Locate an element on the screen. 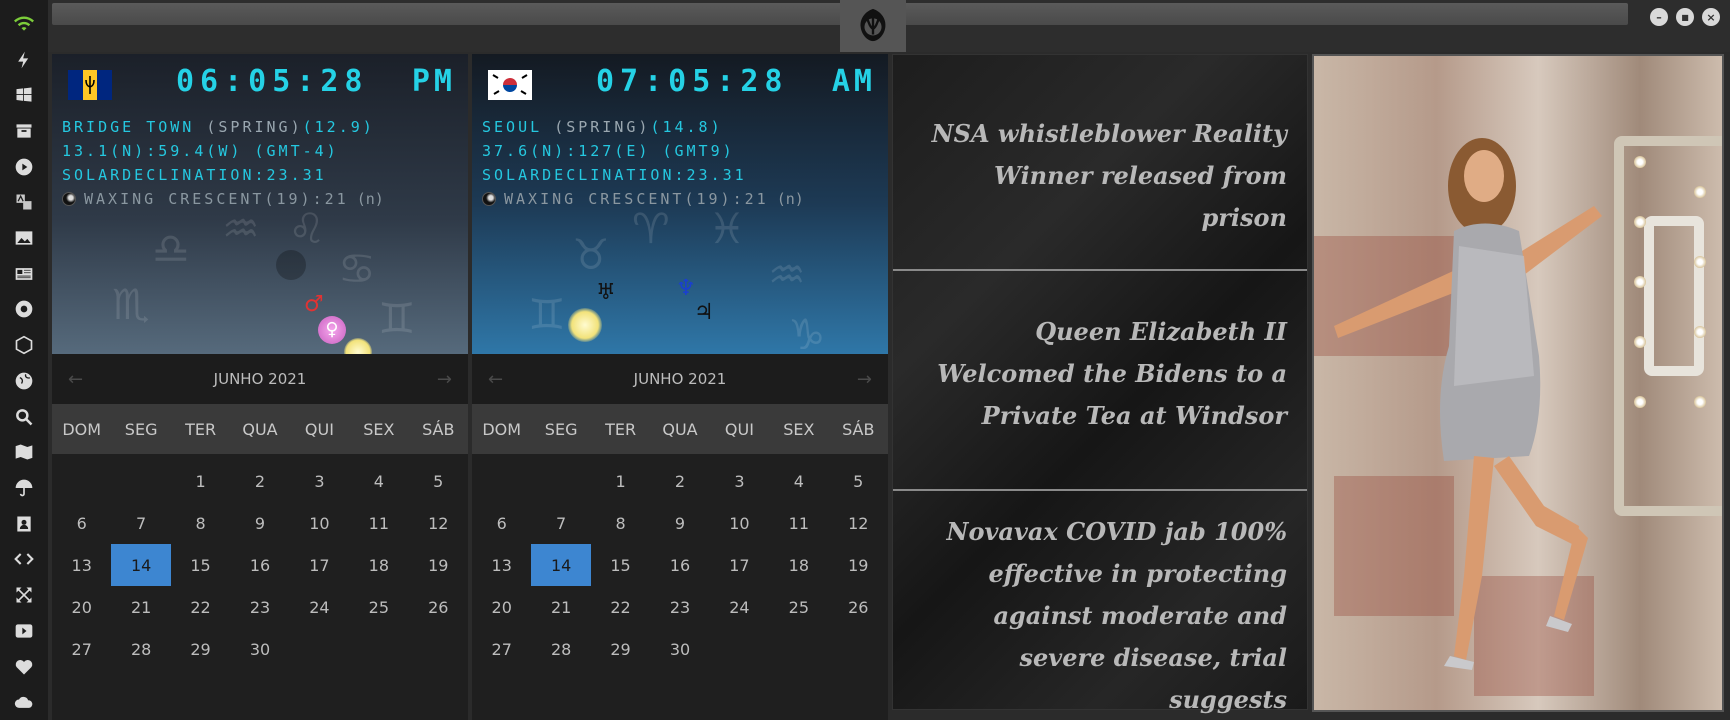  wifi-icon is located at coordinates (24, 24).